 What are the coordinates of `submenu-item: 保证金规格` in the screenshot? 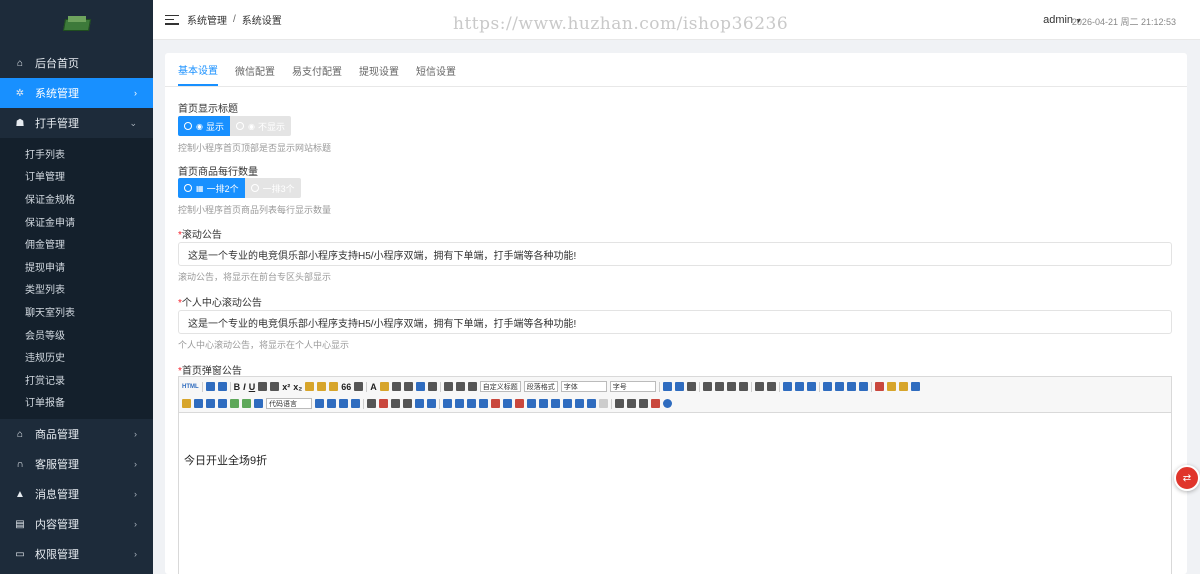 It's located at (76, 198).